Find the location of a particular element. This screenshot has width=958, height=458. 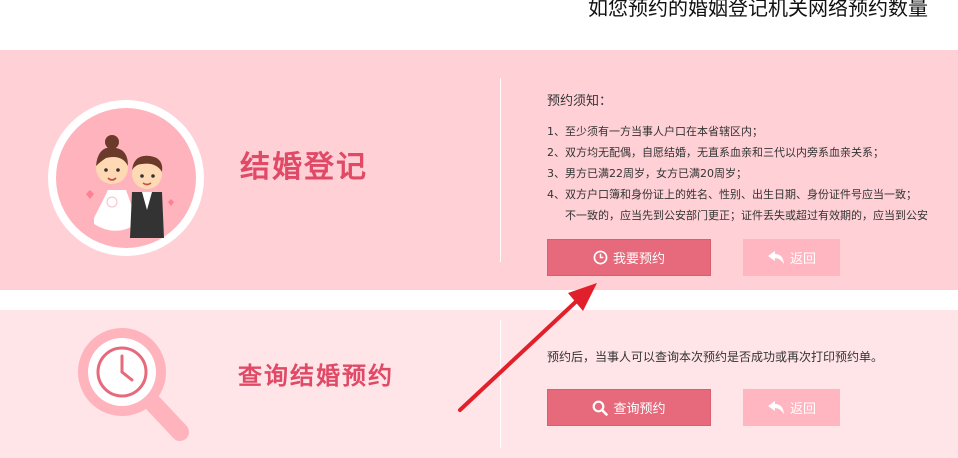

book-appointment-button: 我要预约 is located at coordinates (629, 257).